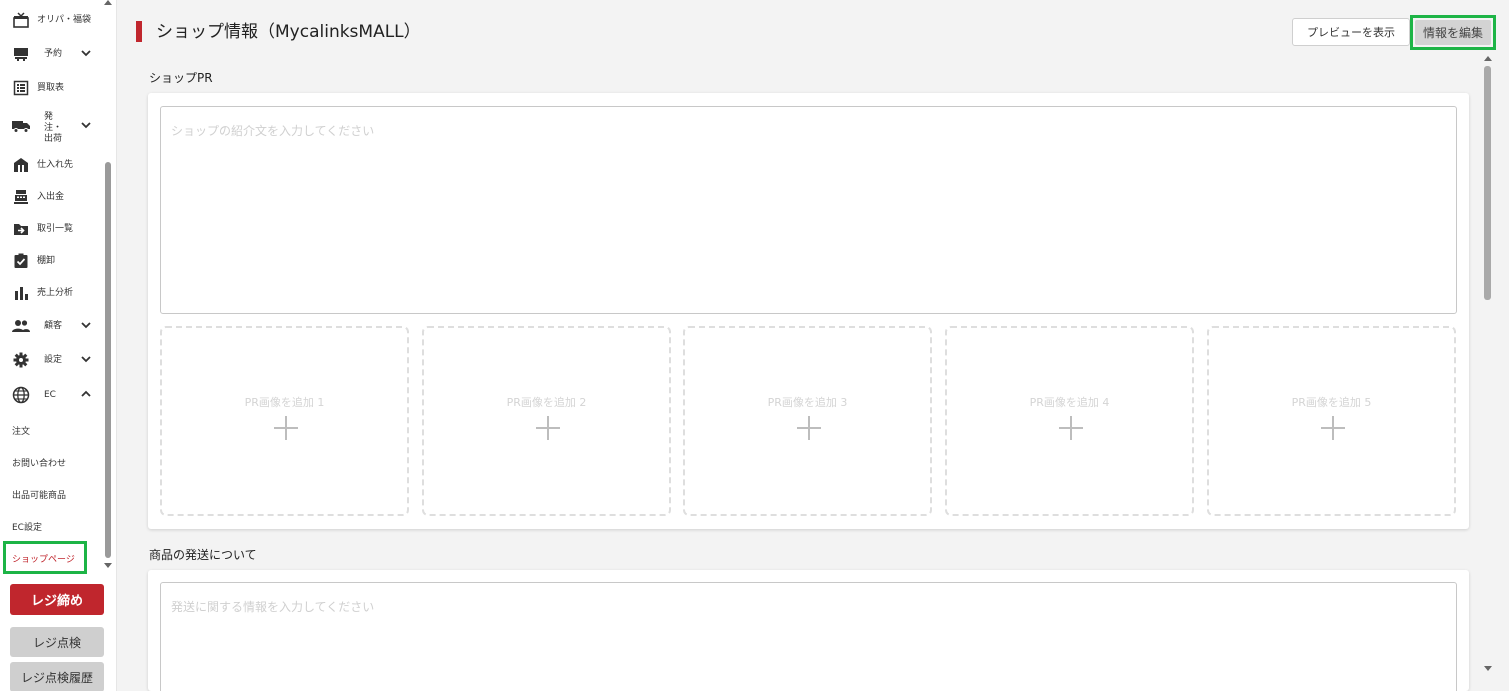 This screenshot has height=691, width=1509. I want to click on pr-image-slot-4: PR画像を追加 4, so click(1069, 421).